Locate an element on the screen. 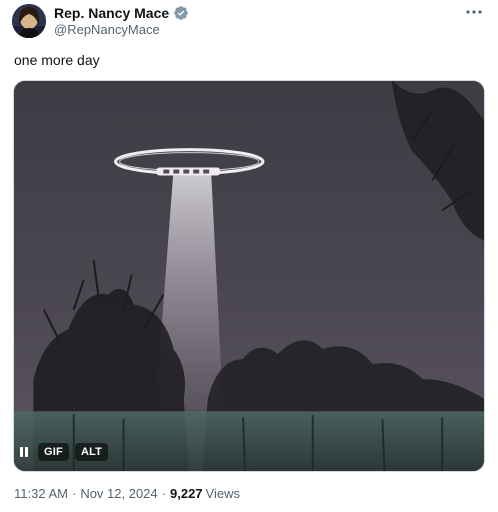 Image resolution: width=498 pixels, height=512 pixels. display-name: Rep. Nancy Mace is located at coordinates (111, 13).